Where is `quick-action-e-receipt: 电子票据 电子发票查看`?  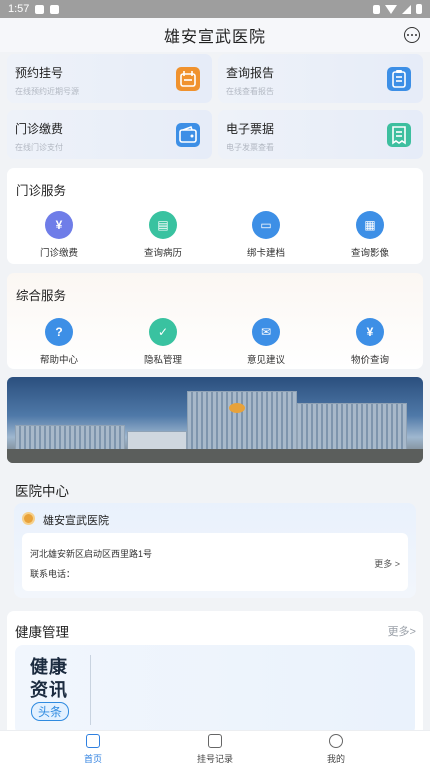
quick-action-e-receipt: 电子票据 电子发票查看 is located at coordinates (320, 134).